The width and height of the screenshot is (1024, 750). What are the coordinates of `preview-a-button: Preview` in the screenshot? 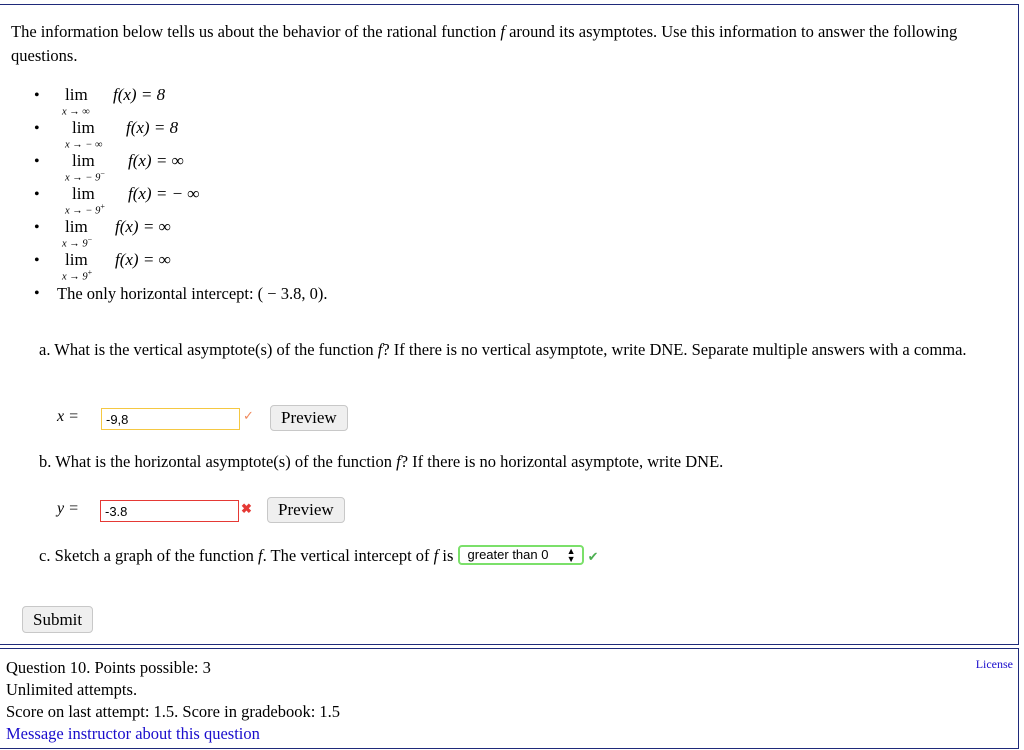 It's located at (309, 418).